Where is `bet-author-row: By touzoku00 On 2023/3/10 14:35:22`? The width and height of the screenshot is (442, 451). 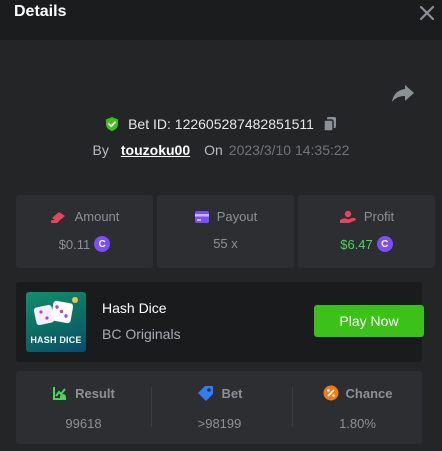 bet-author-row: By touzoku00 On 2023/3/10 14:35:22 is located at coordinates (221, 150).